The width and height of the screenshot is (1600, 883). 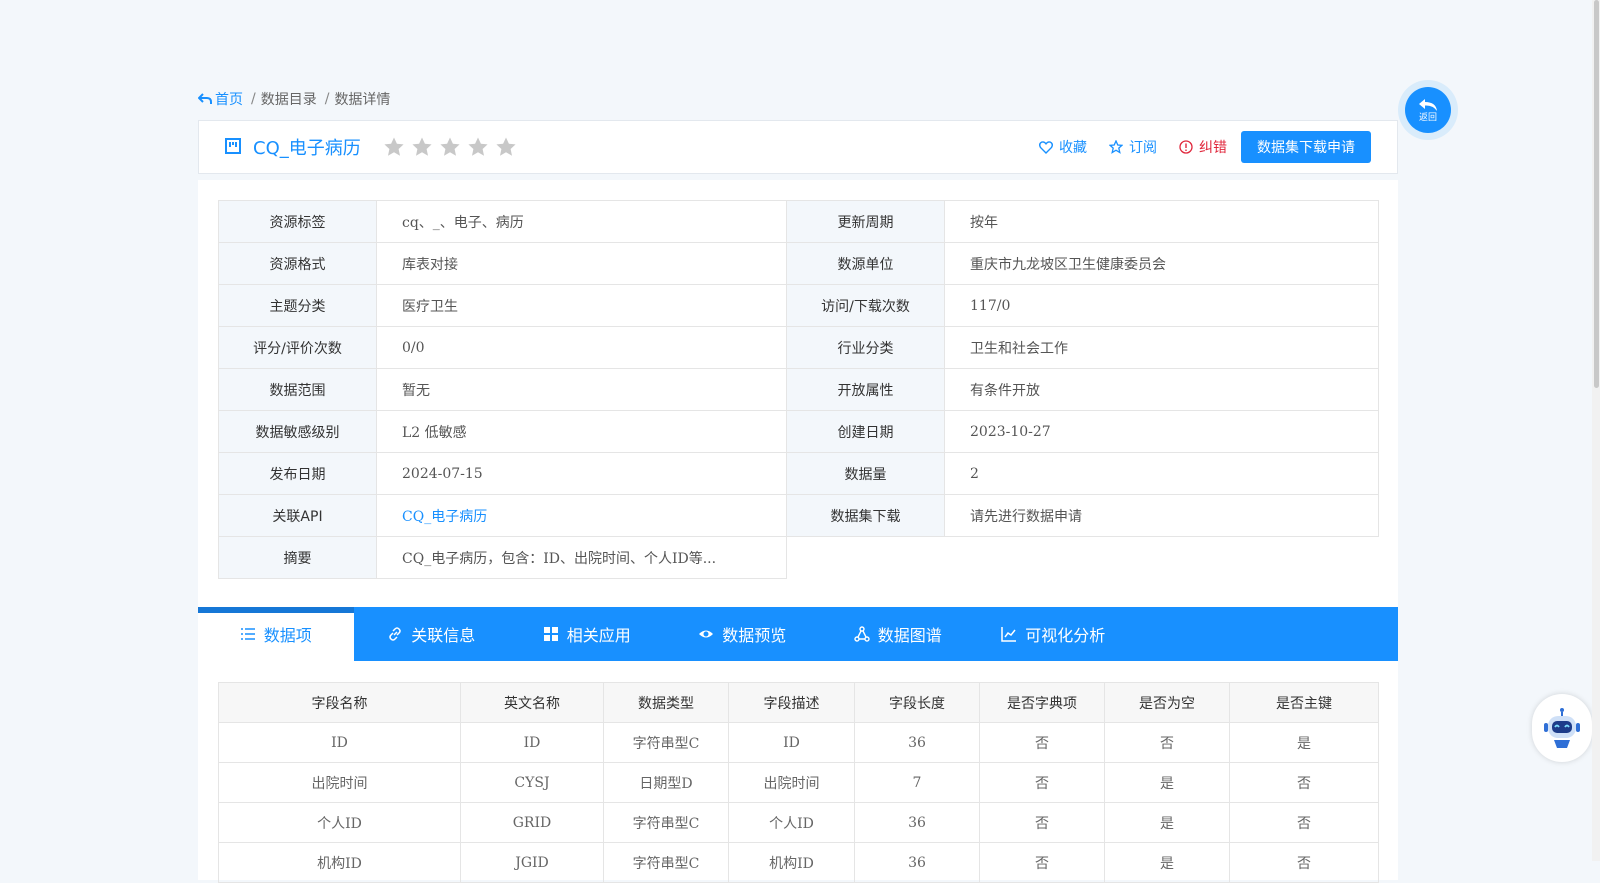 I want to click on metadata-label: 行业分类, so click(x=865, y=347).